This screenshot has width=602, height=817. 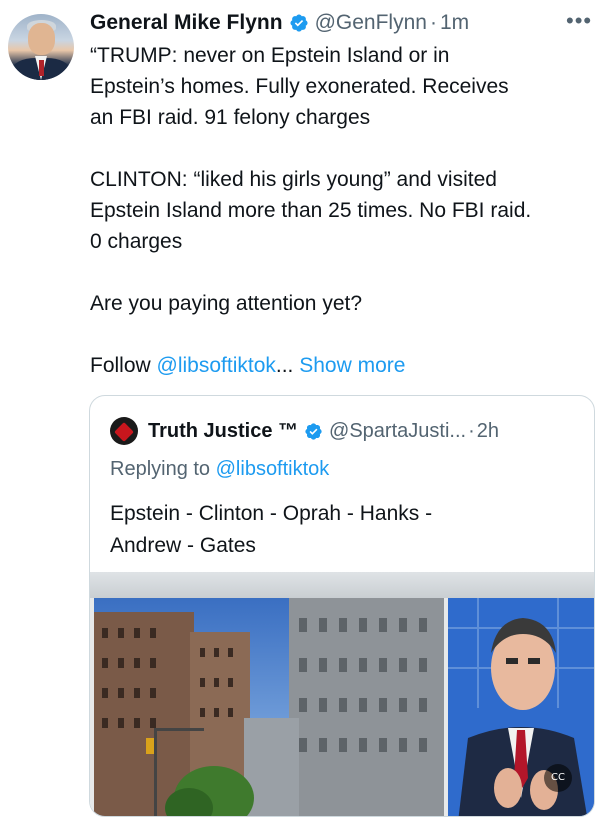 What do you see at coordinates (223, 431) in the screenshot?
I see `quote-author-name: Truth Justice ™` at bounding box center [223, 431].